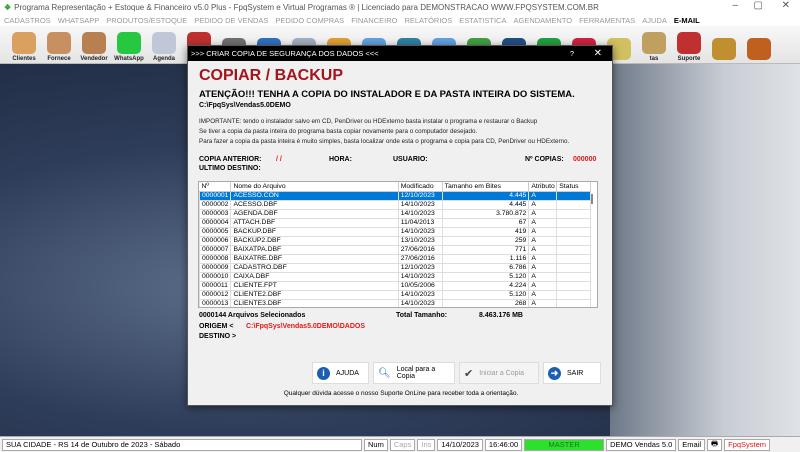 Image resolution: width=800 pixels, height=452 pixels. I want to click on status-ins: Ins, so click(426, 444).